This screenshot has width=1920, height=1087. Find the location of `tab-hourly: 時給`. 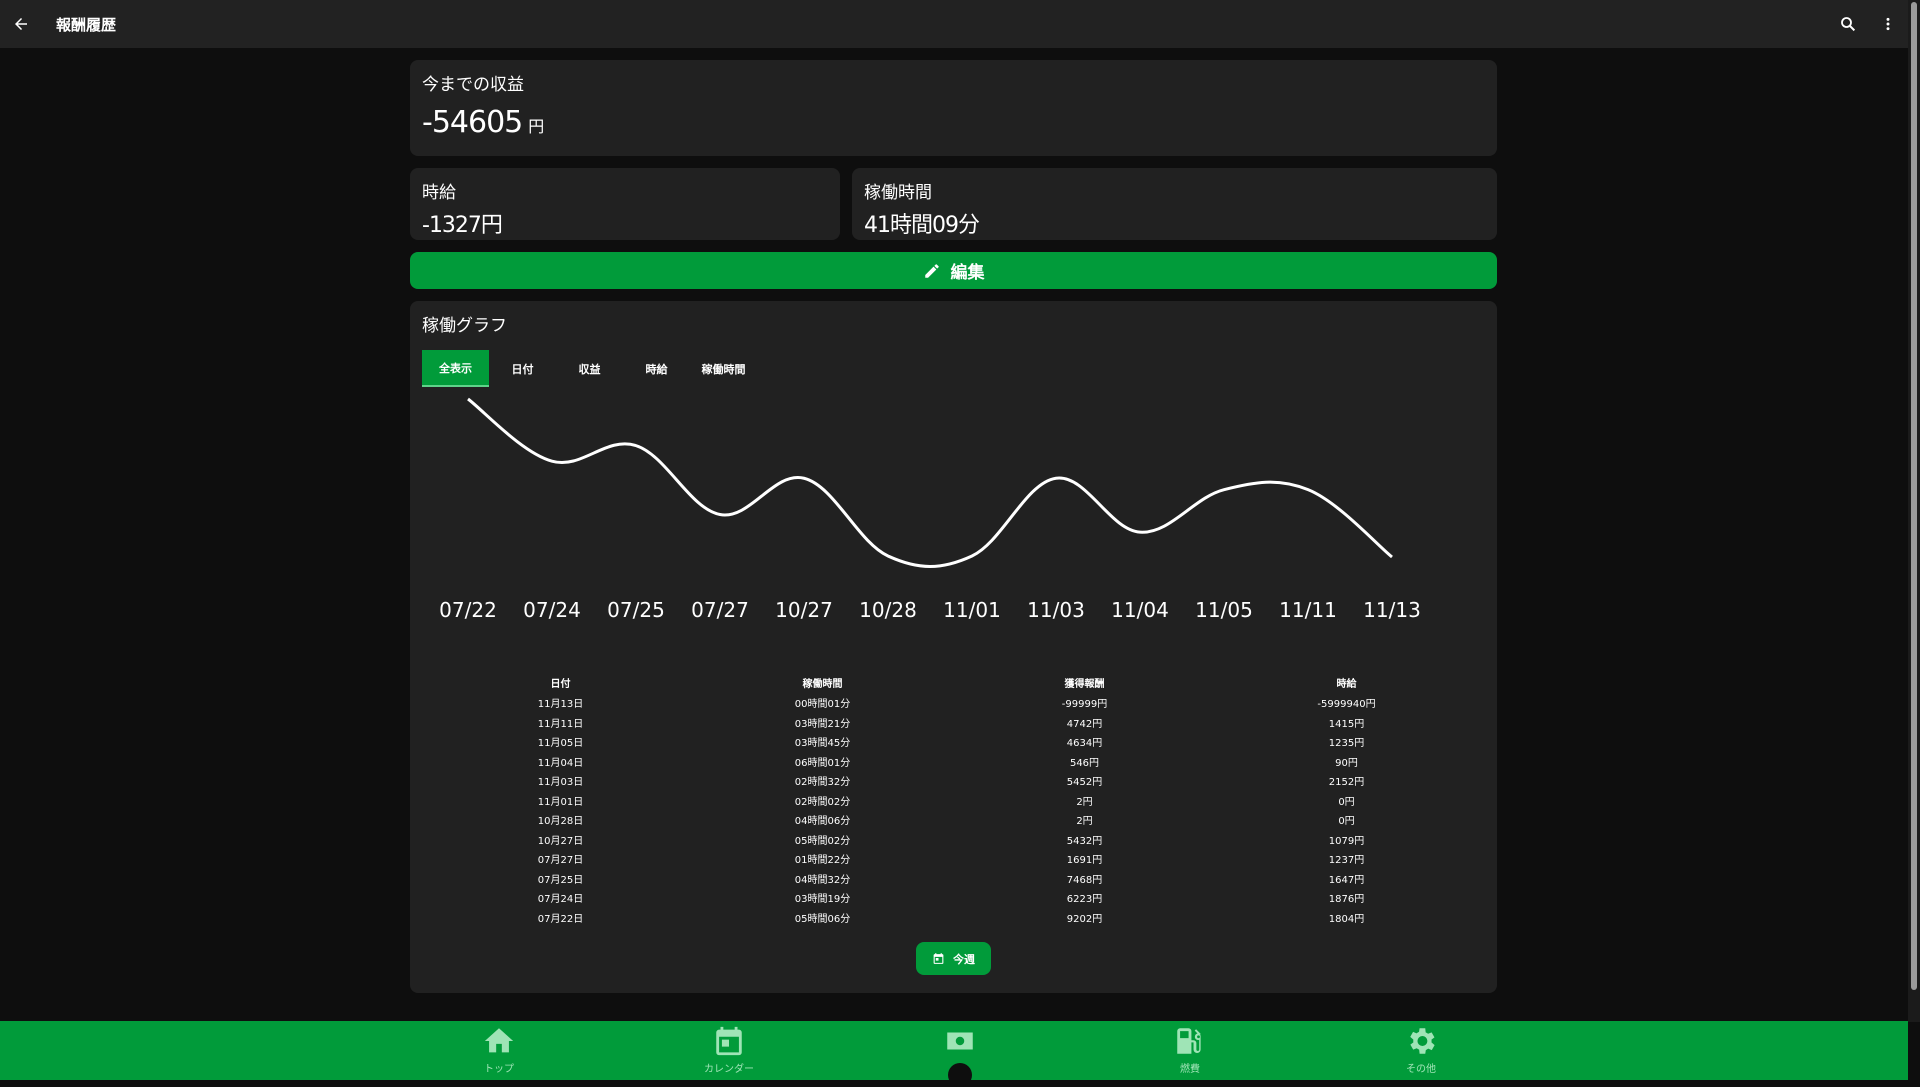

tab-hourly: 時給 is located at coordinates (656, 368).